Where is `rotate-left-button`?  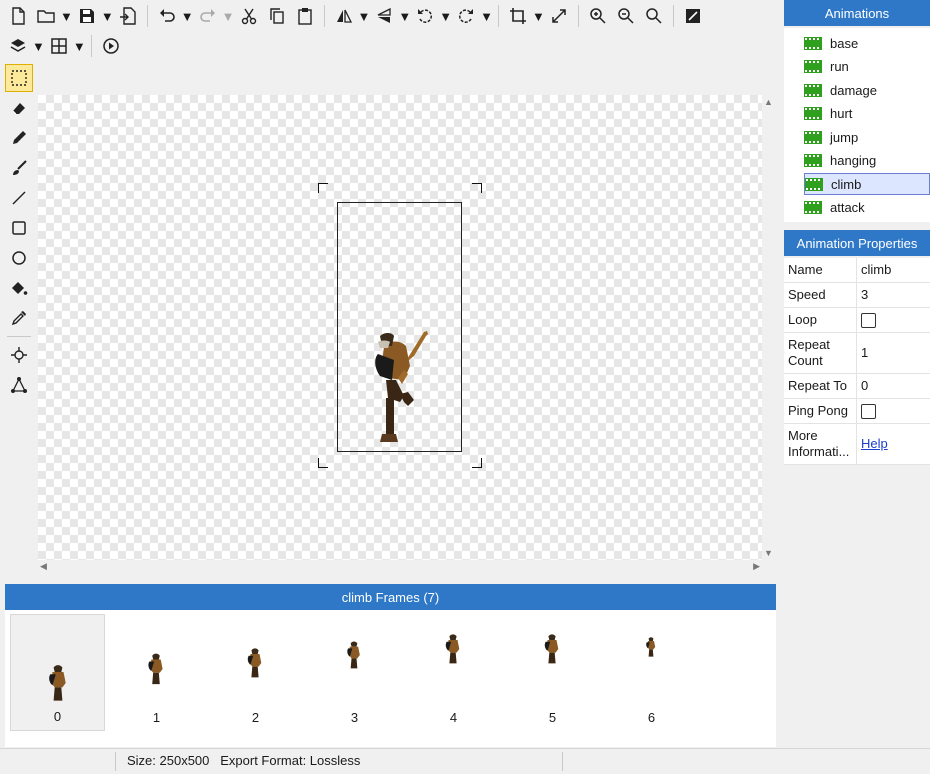 rotate-left-button is located at coordinates (425, 16).